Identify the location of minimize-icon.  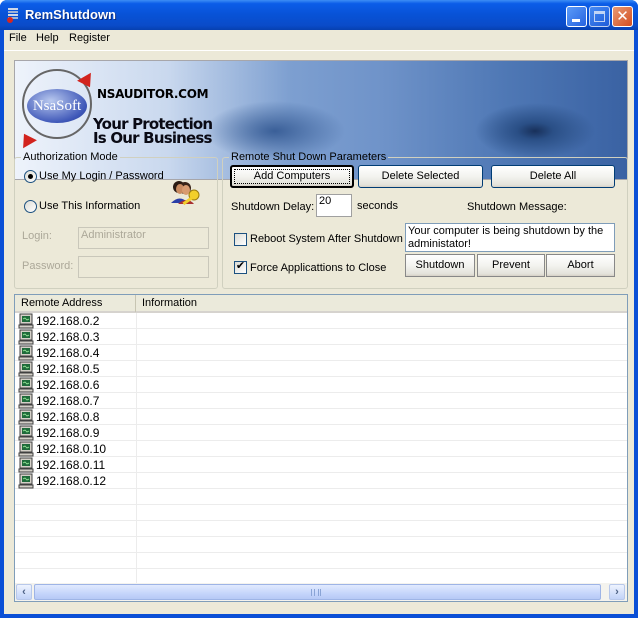
(576, 20).